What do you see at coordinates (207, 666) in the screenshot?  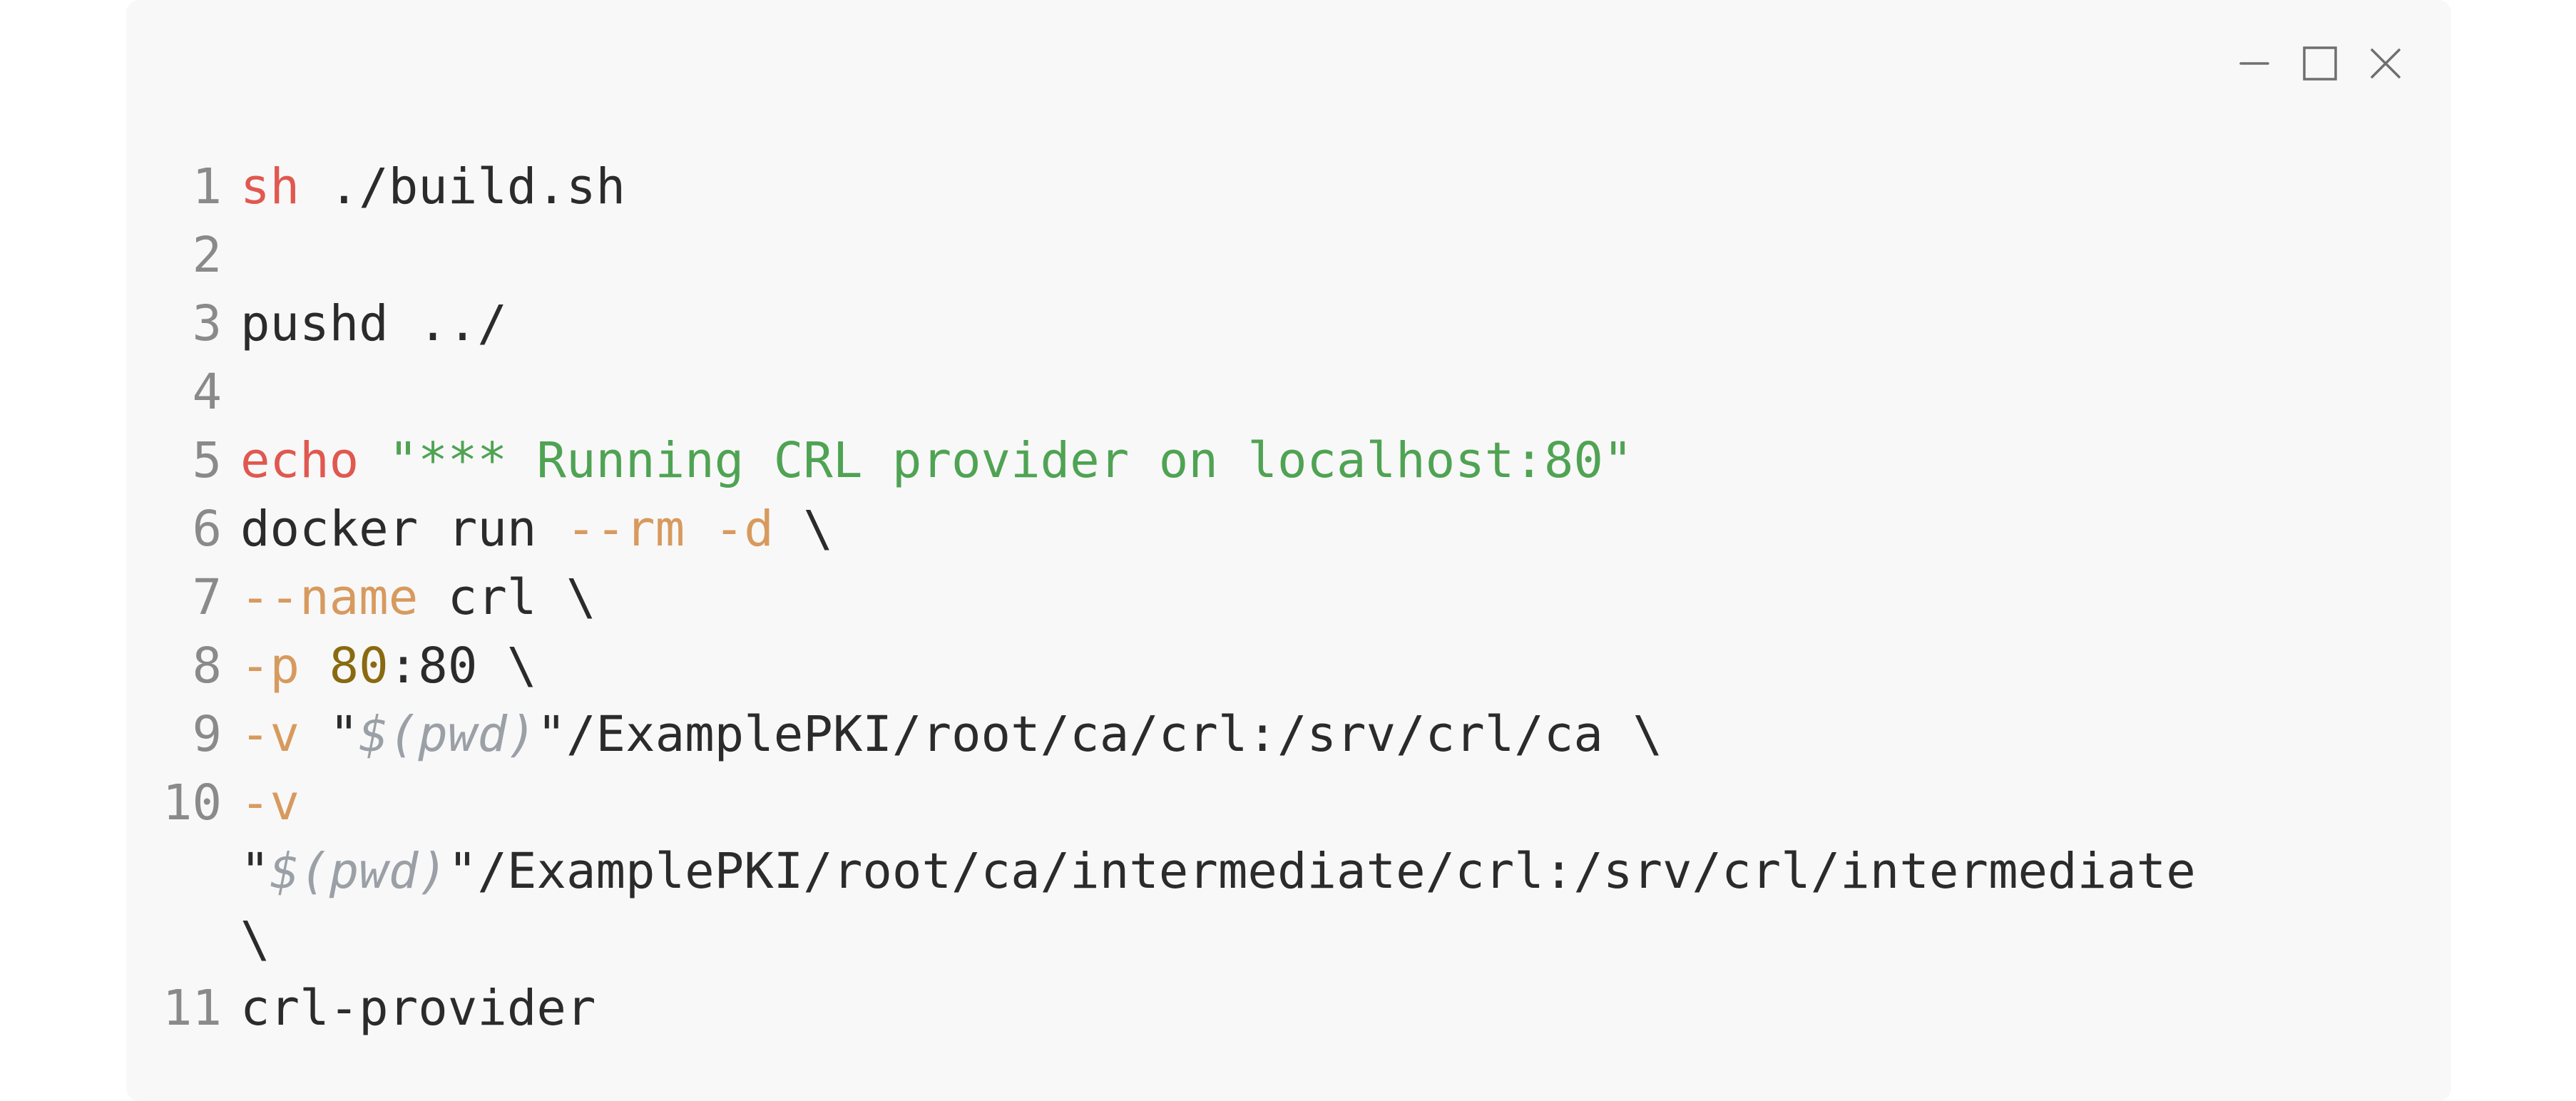 I see `line-number: 8` at bounding box center [207, 666].